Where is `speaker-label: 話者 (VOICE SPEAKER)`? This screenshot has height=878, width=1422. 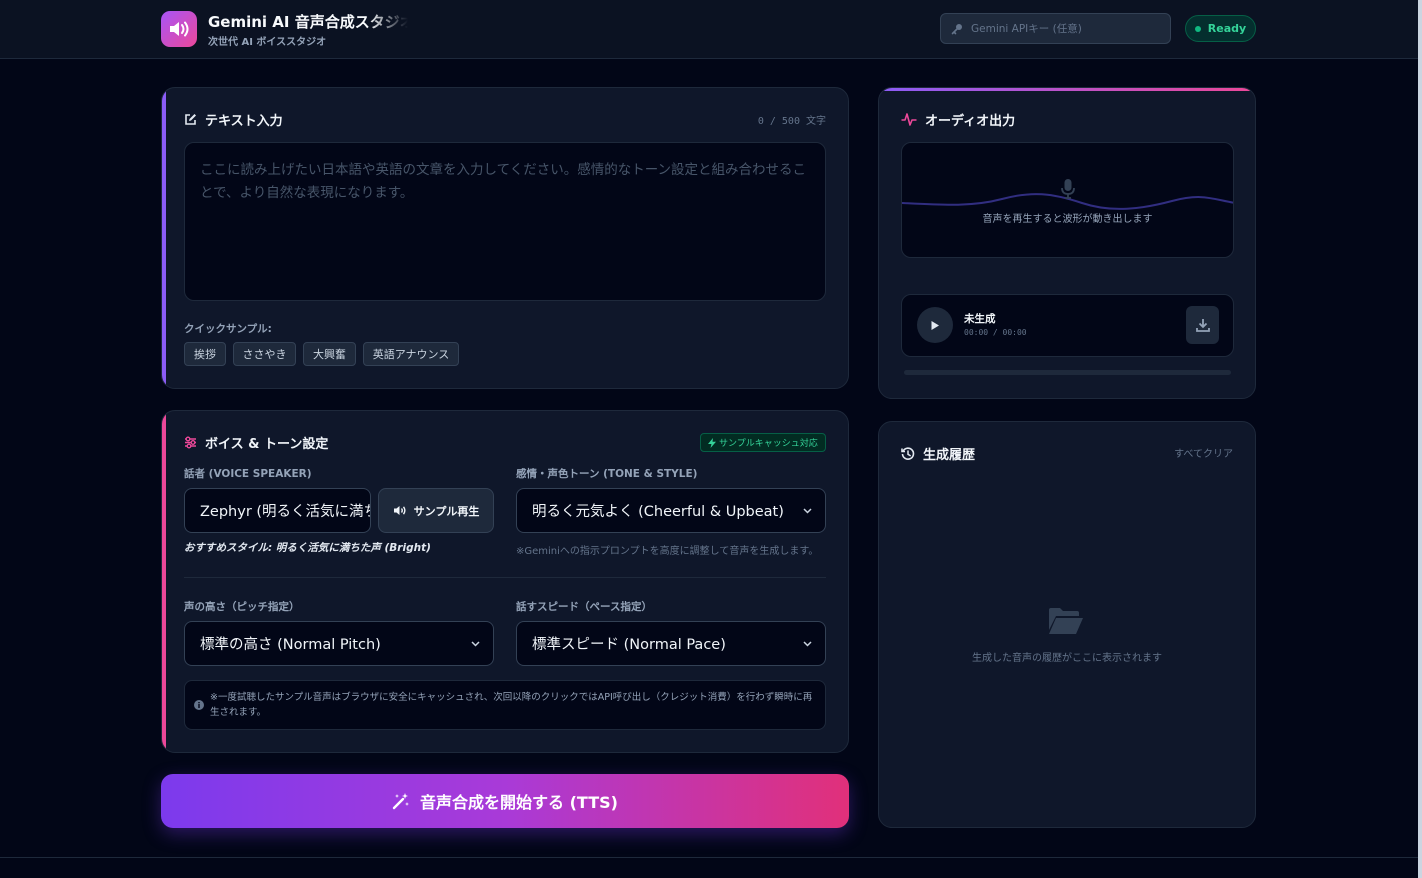
speaker-label: 話者 (VOICE SPEAKER) is located at coordinates (248, 474).